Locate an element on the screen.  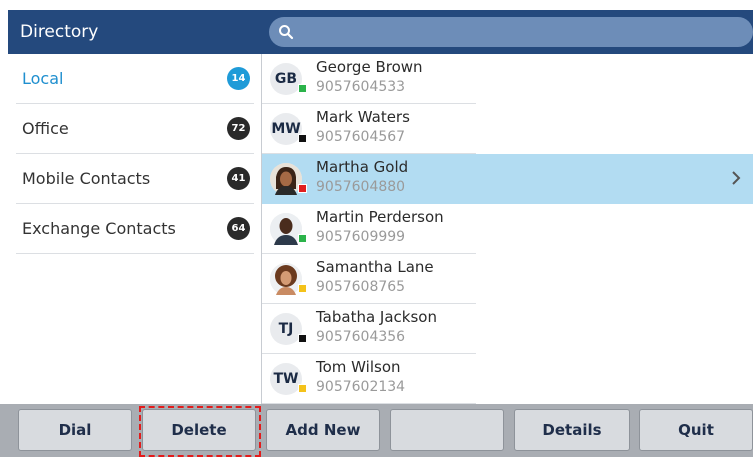
contact-row: MW Mark Waters 9057604567 is located at coordinates (369, 129).